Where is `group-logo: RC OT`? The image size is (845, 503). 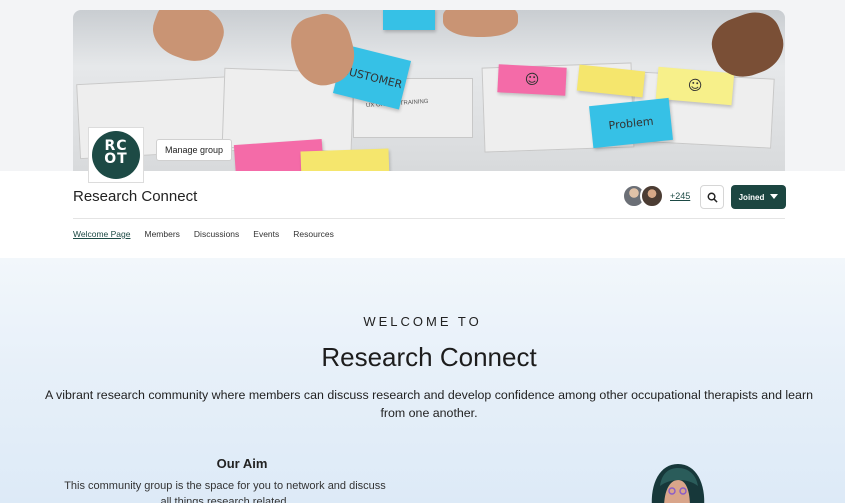 group-logo: RC OT is located at coordinates (116, 155).